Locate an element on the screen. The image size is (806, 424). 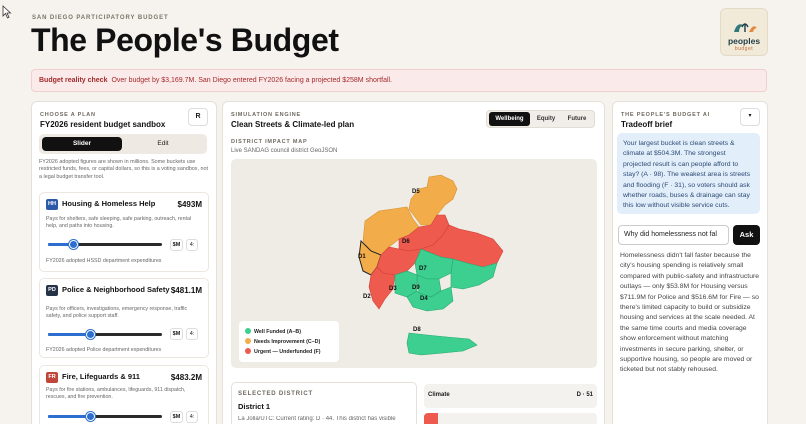
housing-badge: HH is located at coordinates (52, 204).